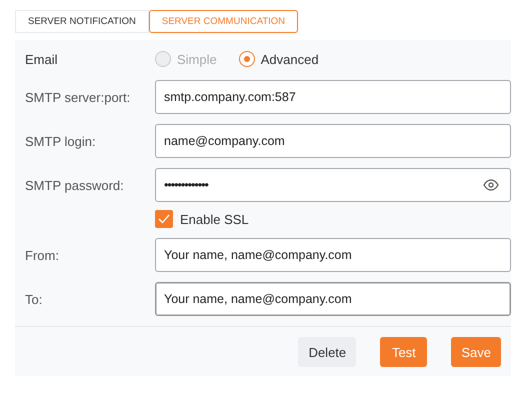 The image size is (520, 400). I want to click on radio-option: Advanced, so click(278, 59).